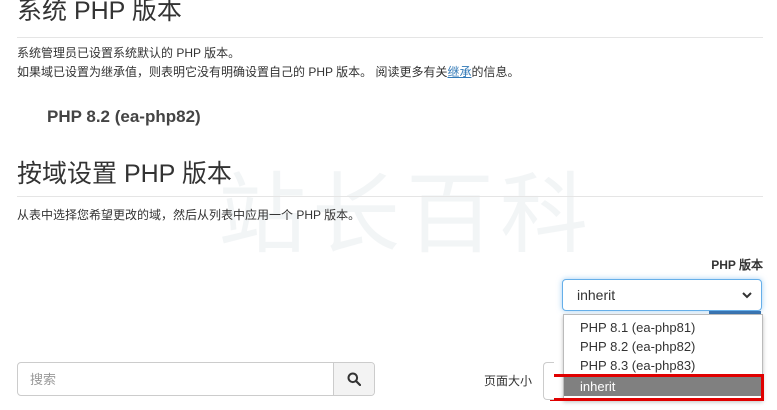  What do you see at coordinates (663, 365) in the screenshot?
I see `option-php83: PHP 8.3 (ea-php83)` at bounding box center [663, 365].